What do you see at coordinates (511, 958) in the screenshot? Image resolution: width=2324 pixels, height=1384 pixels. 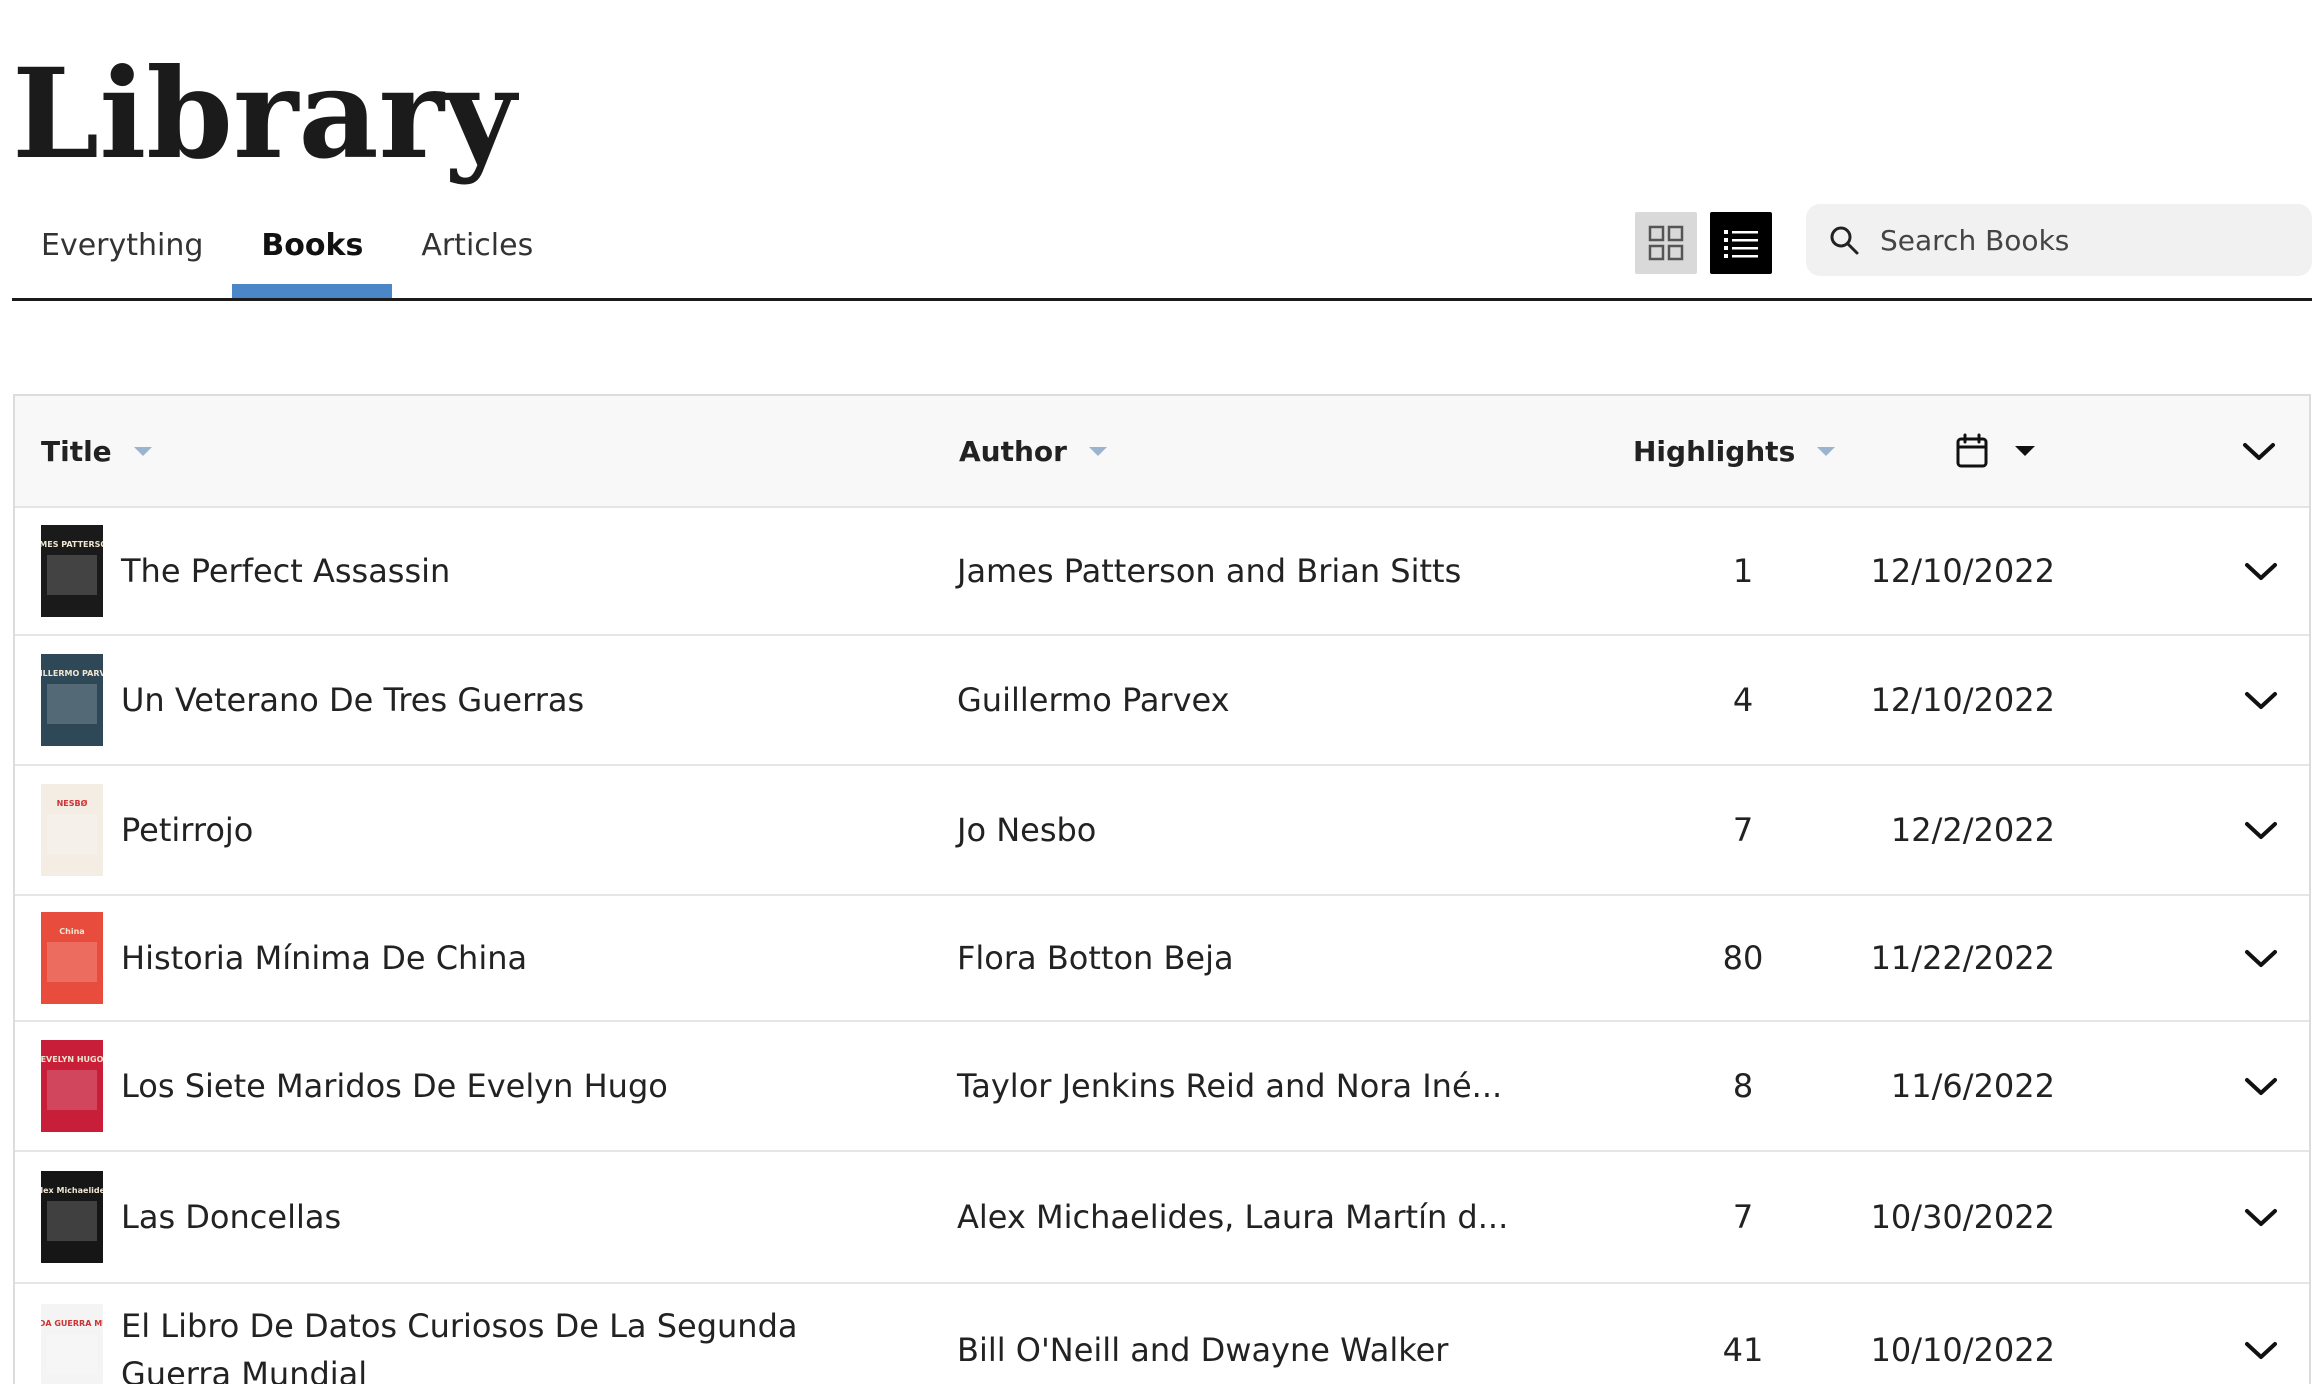 I see `book-title: Historia Mínima De China` at bounding box center [511, 958].